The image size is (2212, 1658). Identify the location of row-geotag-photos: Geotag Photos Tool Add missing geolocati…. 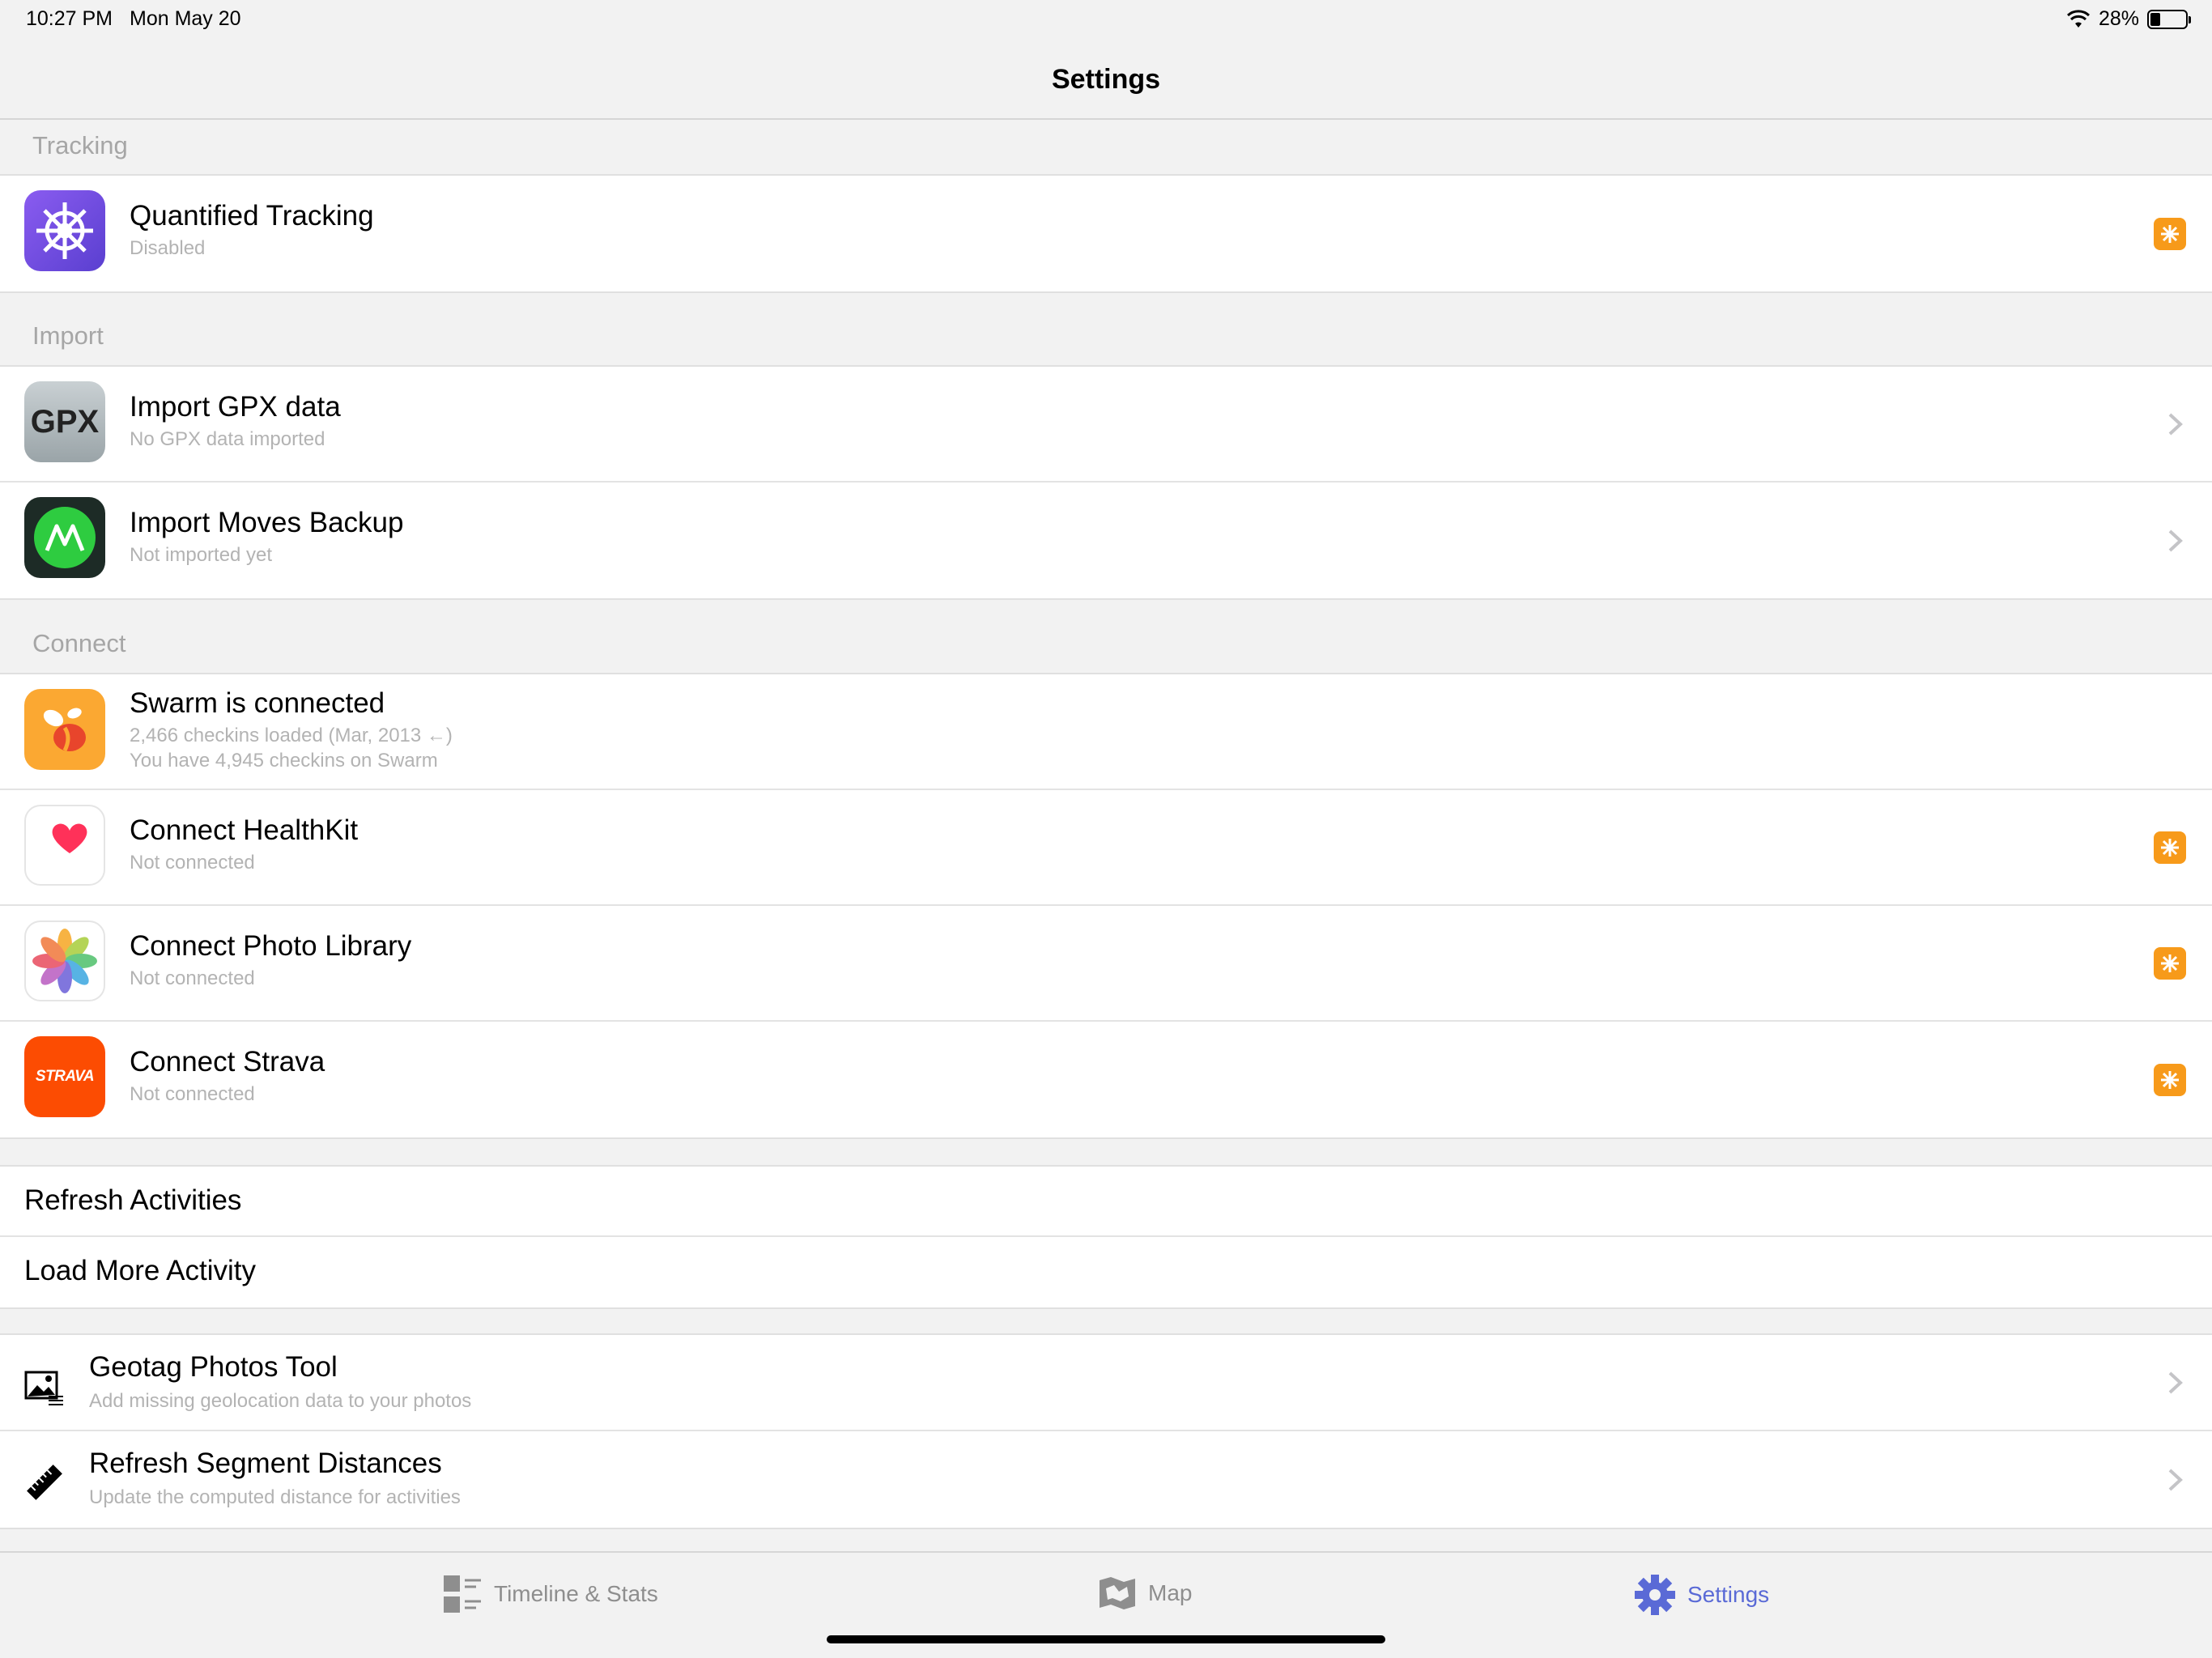
(1106, 1383).